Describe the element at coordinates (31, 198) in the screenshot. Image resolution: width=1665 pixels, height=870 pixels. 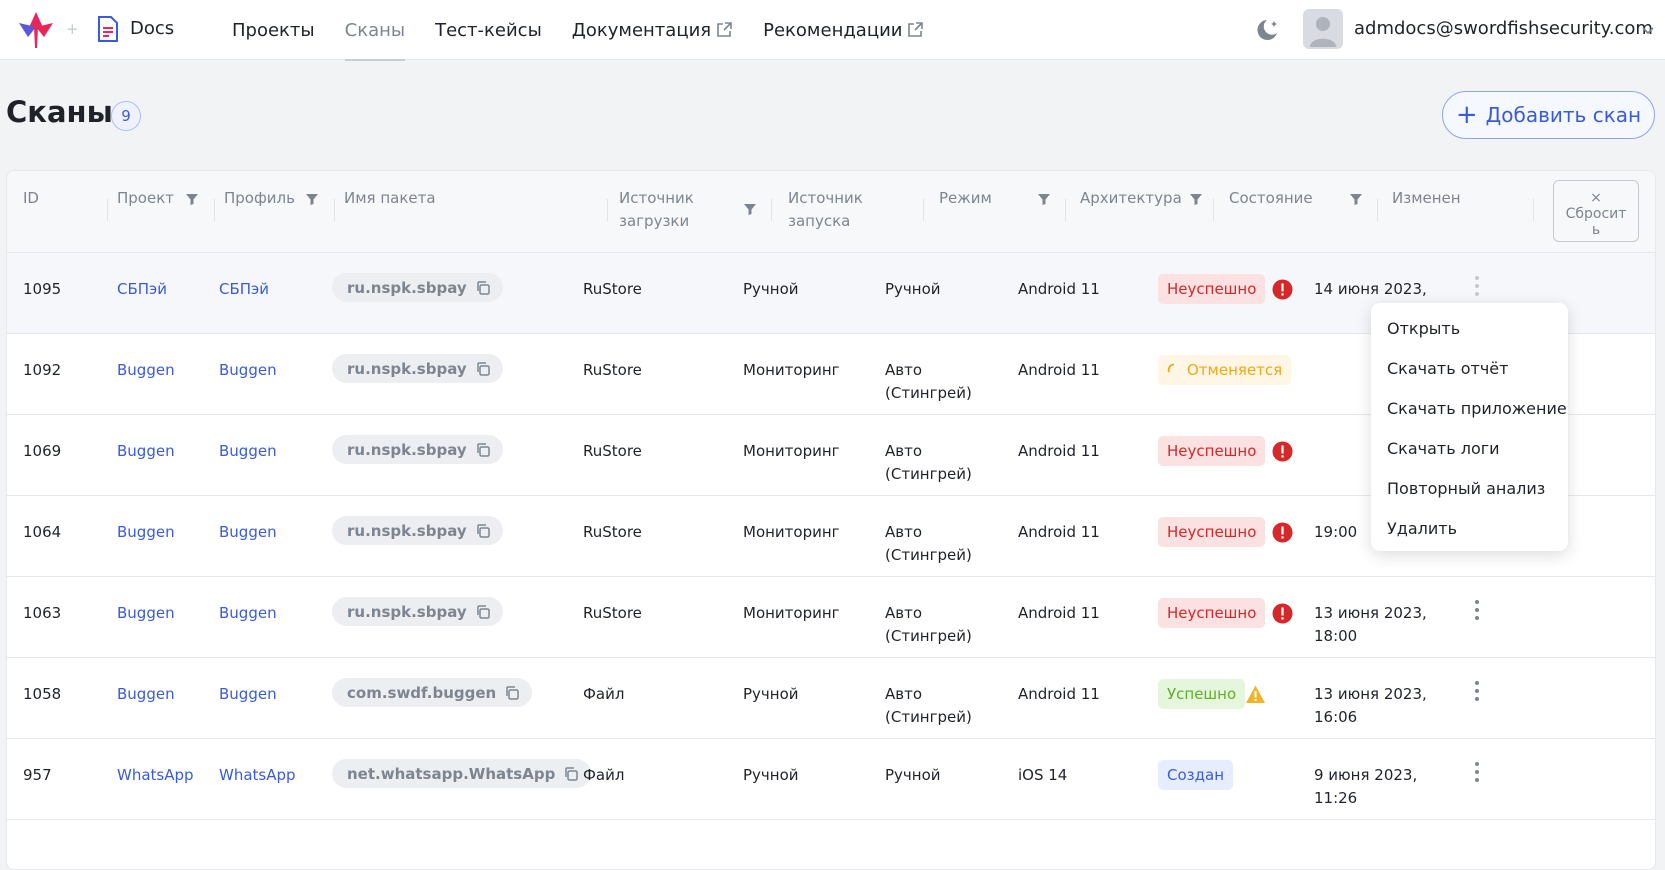
I see `col-id: ID` at that location.